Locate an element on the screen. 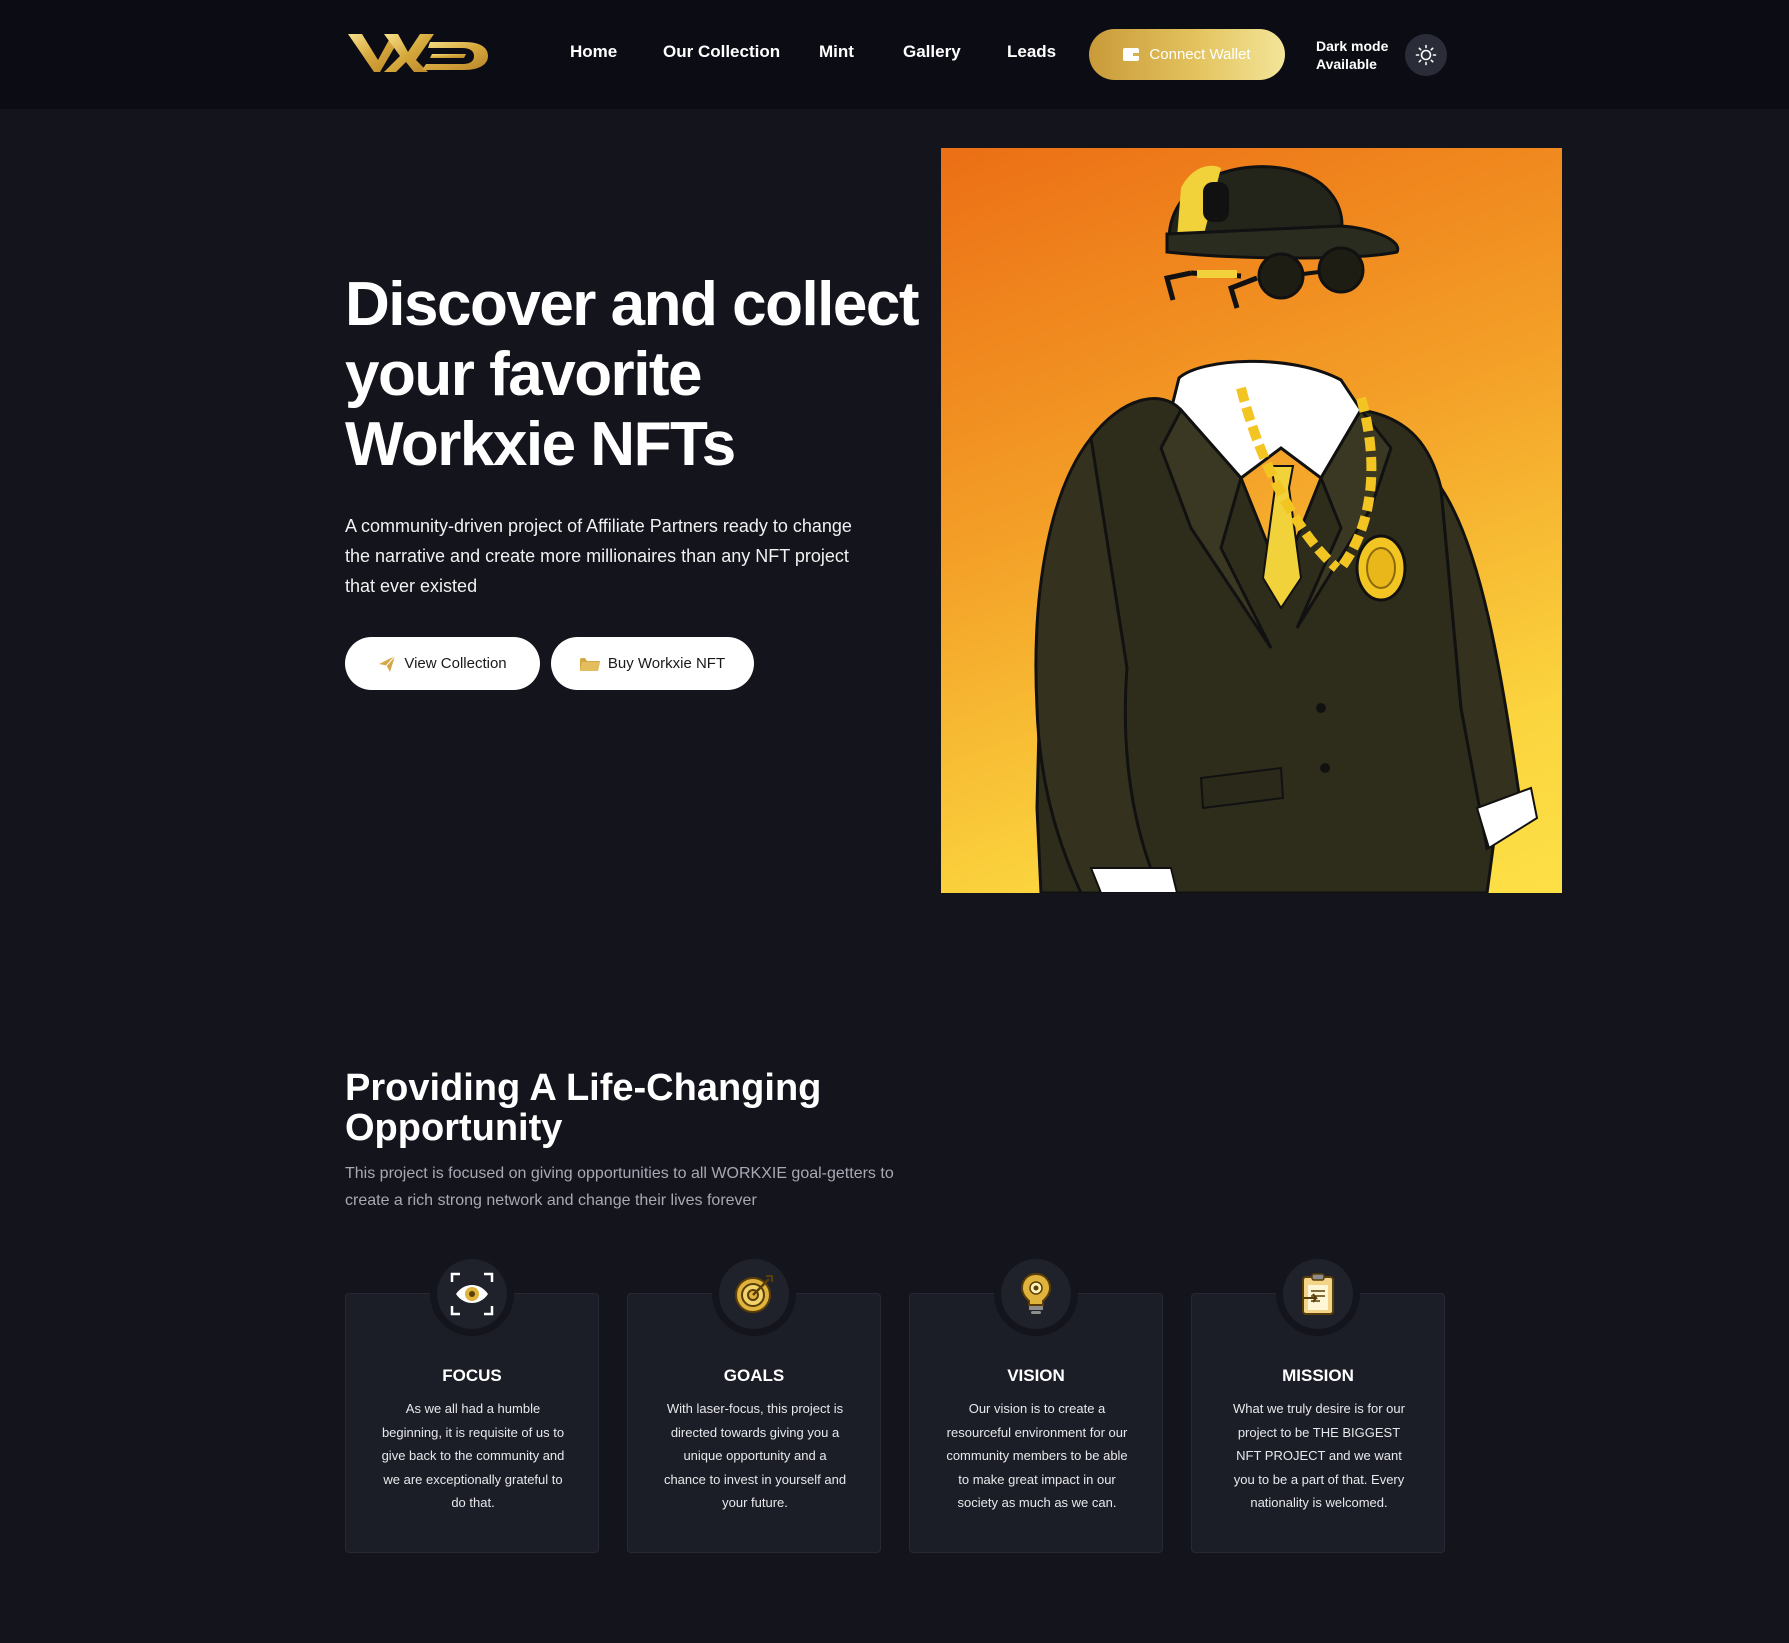 This screenshot has width=1789, height=1643. nav-link-home: Home is located at coordinates (593, 52).